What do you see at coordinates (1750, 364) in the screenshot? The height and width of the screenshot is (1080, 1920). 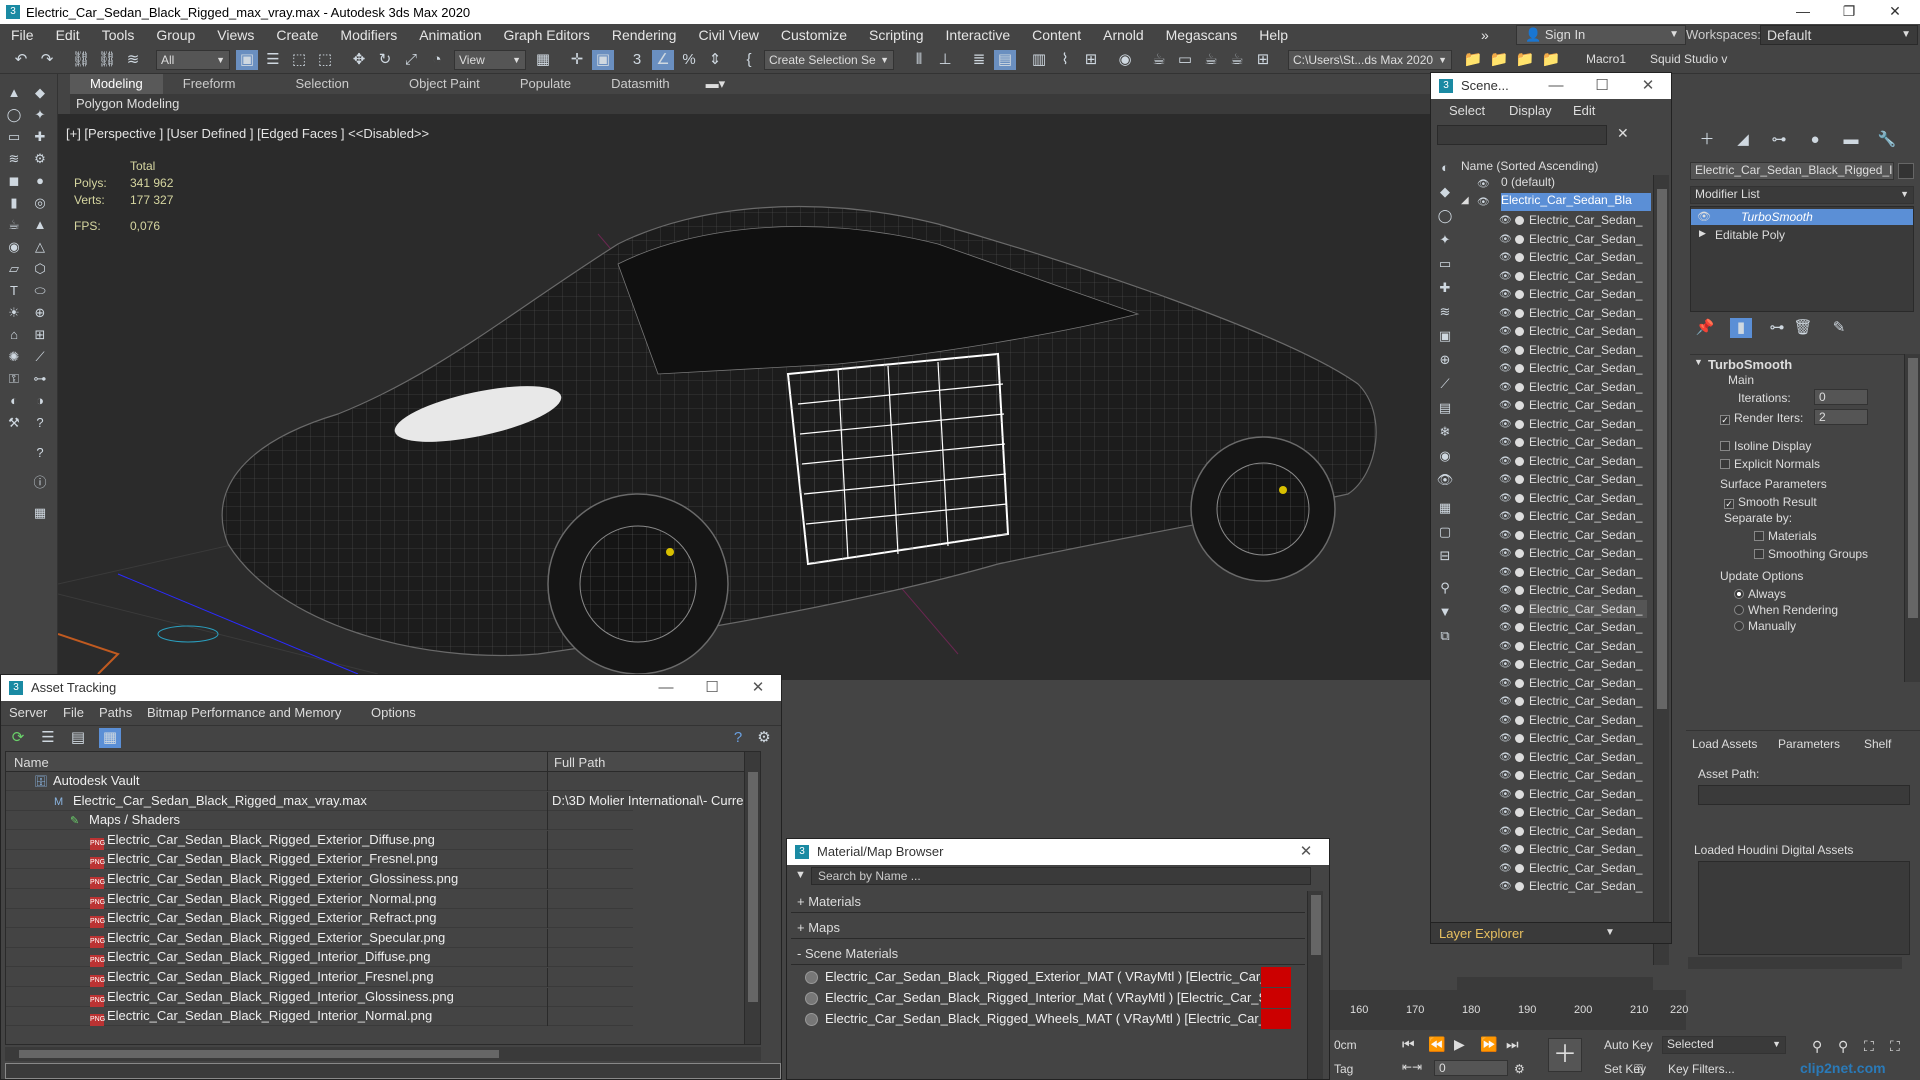 I see `rollout-title: TurboSmooth` at bounding box center [1750, 364].